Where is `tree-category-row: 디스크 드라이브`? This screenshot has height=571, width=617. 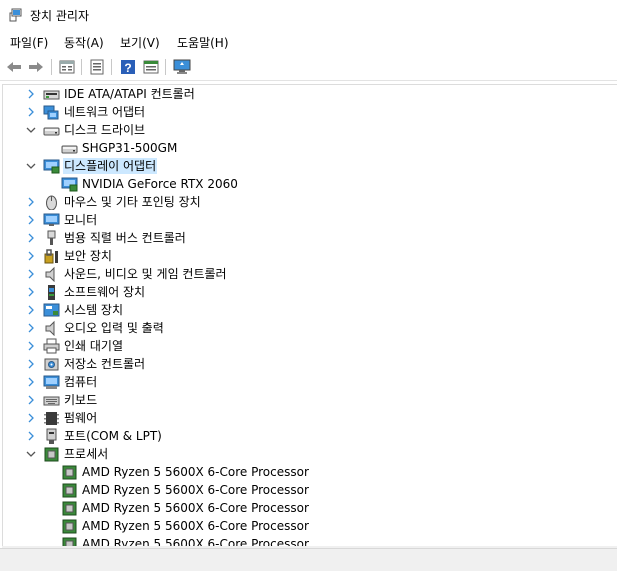 tree-category-row: 디스크 드라이브 is located at coordinates (309, 130).